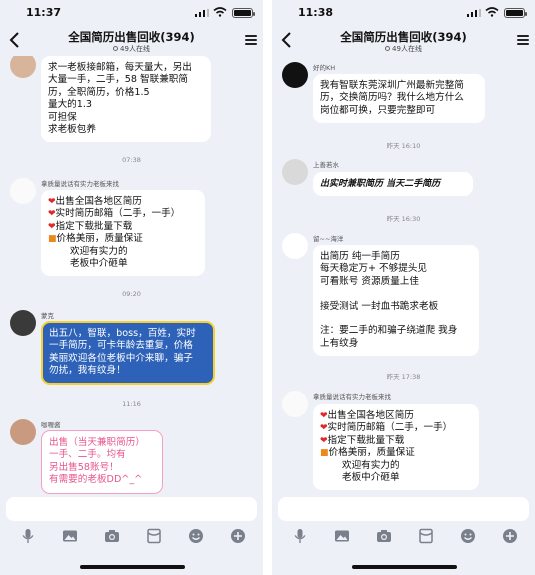 This screenshot has height=575, width=535. I want to click on signal-icon, so click(474, 13).